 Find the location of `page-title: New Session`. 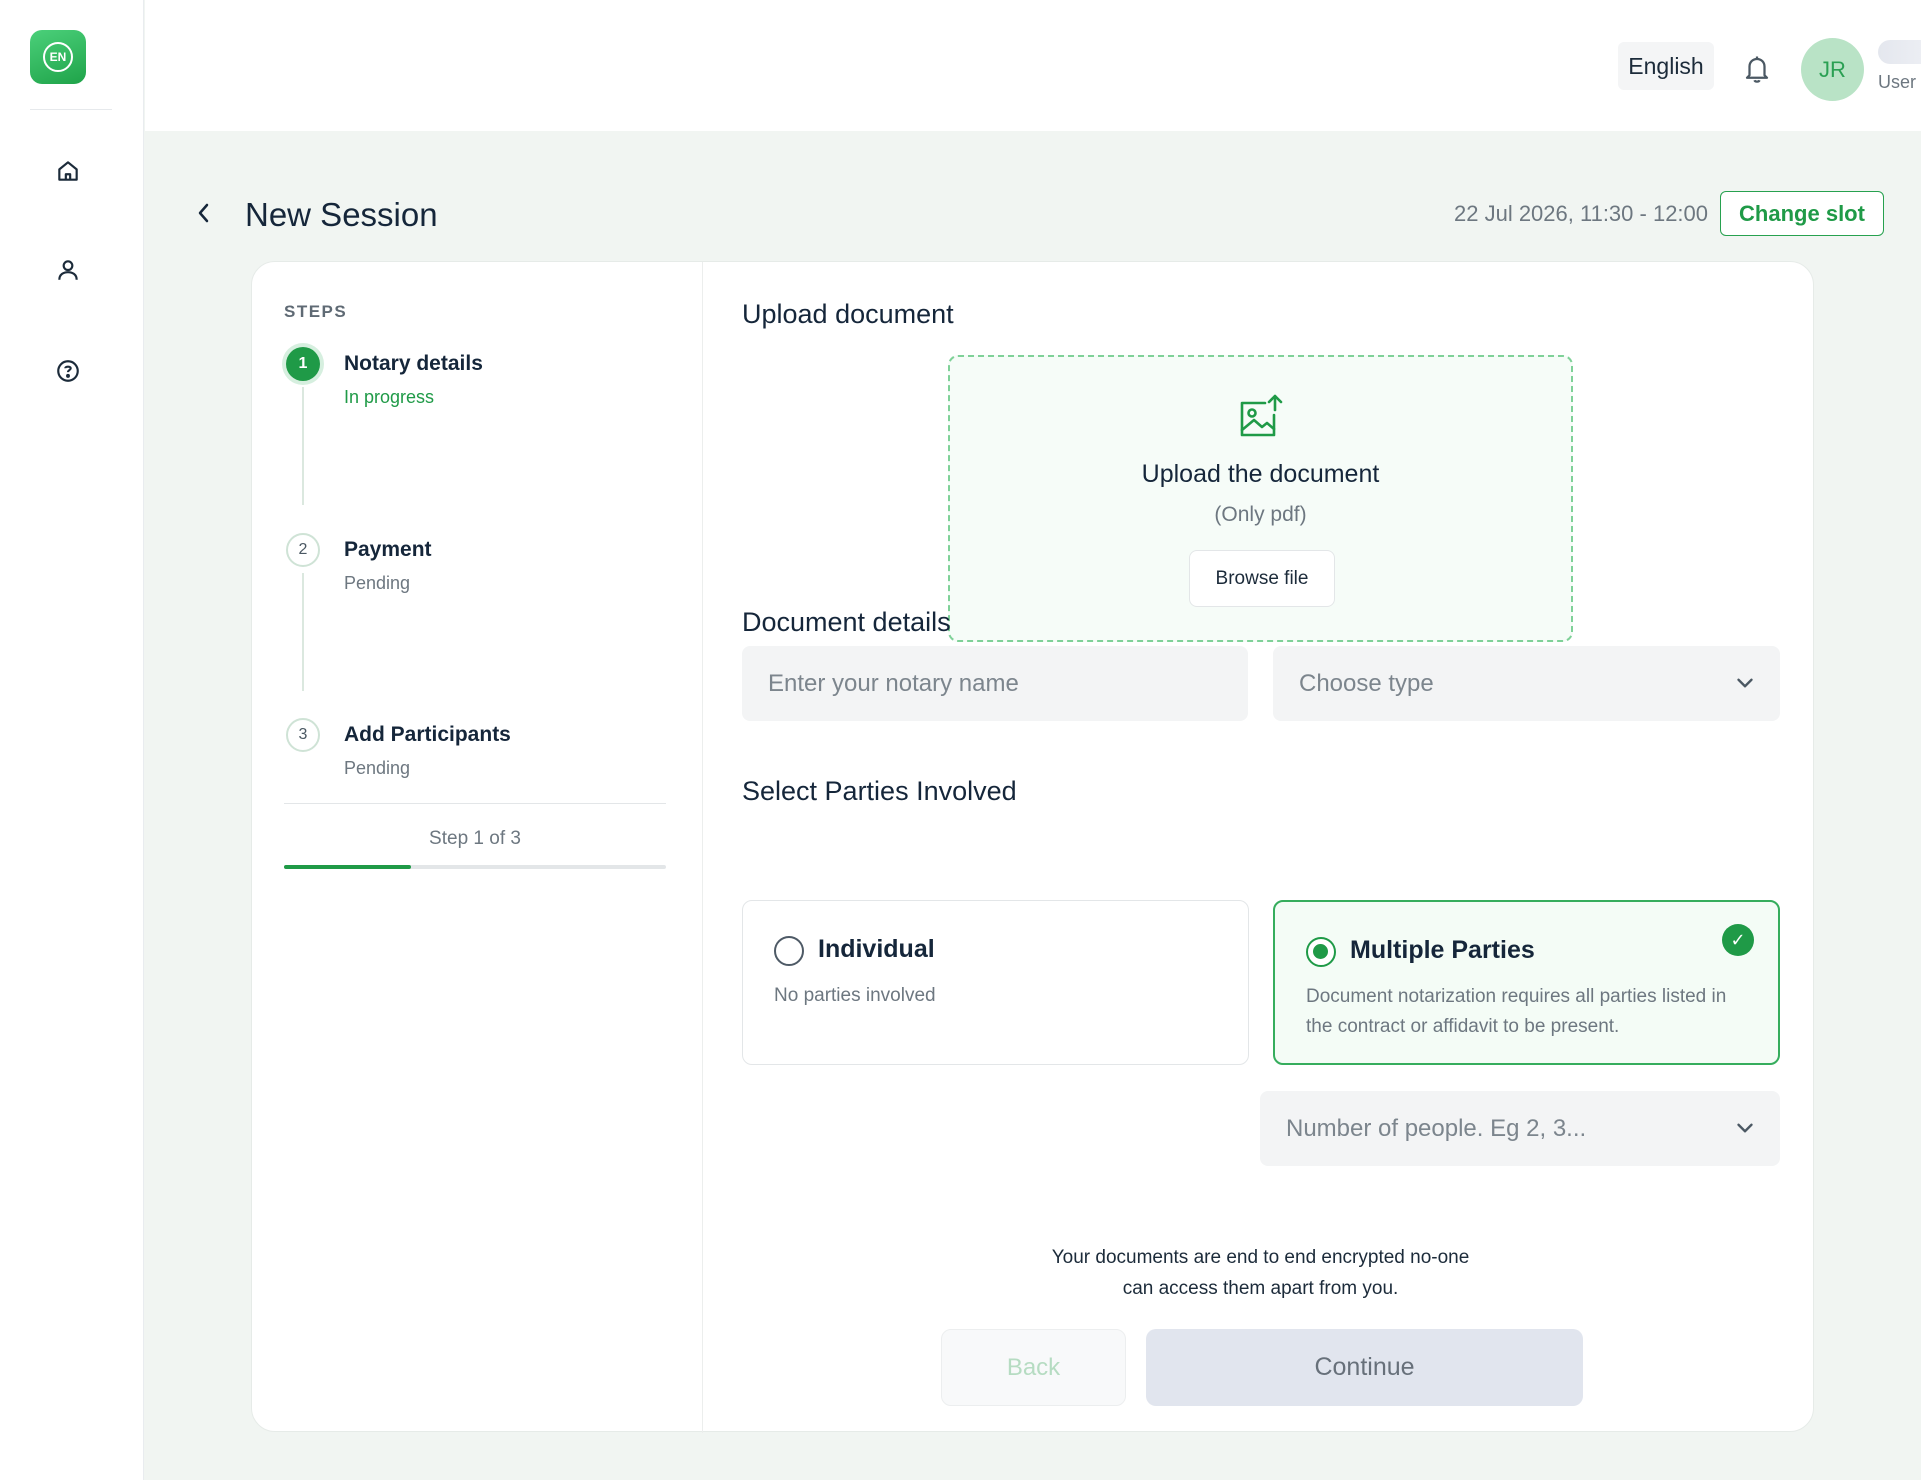

page-title: New Session is located at coordinates (341, 214).